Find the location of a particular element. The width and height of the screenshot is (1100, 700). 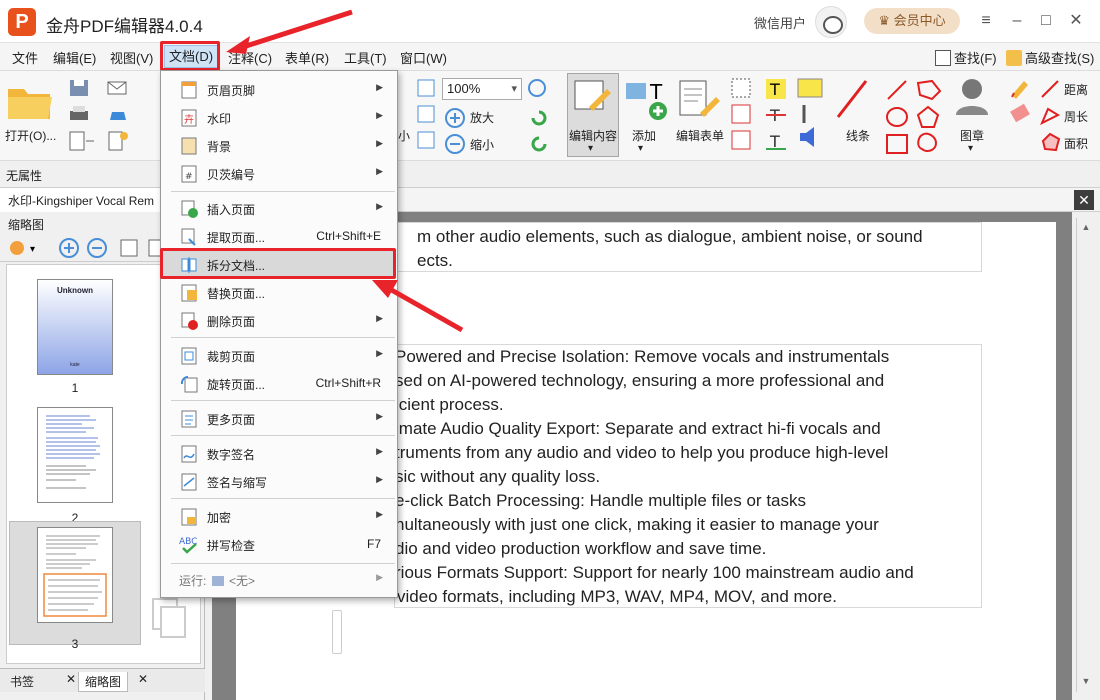

menu-item-insert-page: 插入页面 ▶ is located at coordinates (279, 208).